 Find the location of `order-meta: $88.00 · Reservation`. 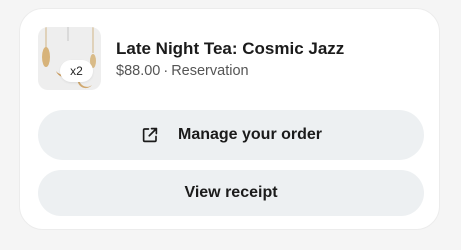

order-meta: $88.00 · Reservation is located at coordinates (182, 71).